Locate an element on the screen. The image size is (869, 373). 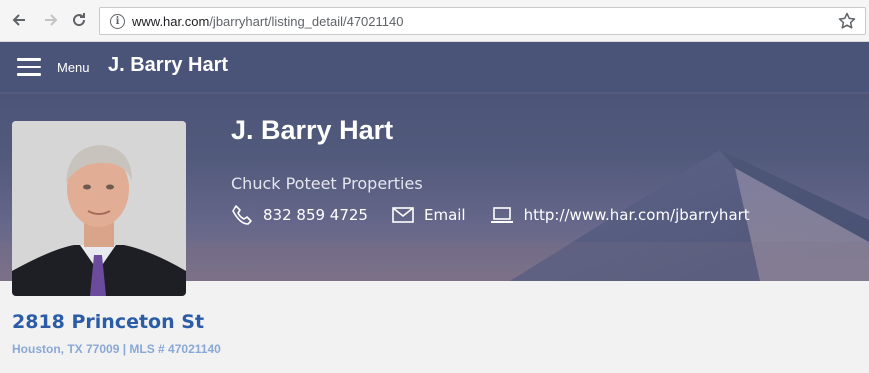
laptop-icon is located at coordinates (501, 215).